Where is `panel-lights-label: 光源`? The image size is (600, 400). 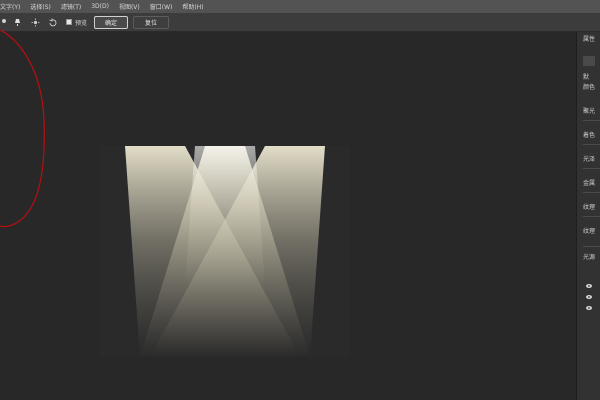
panel-lights-label: 光源 is located at coordinates (589, 257).